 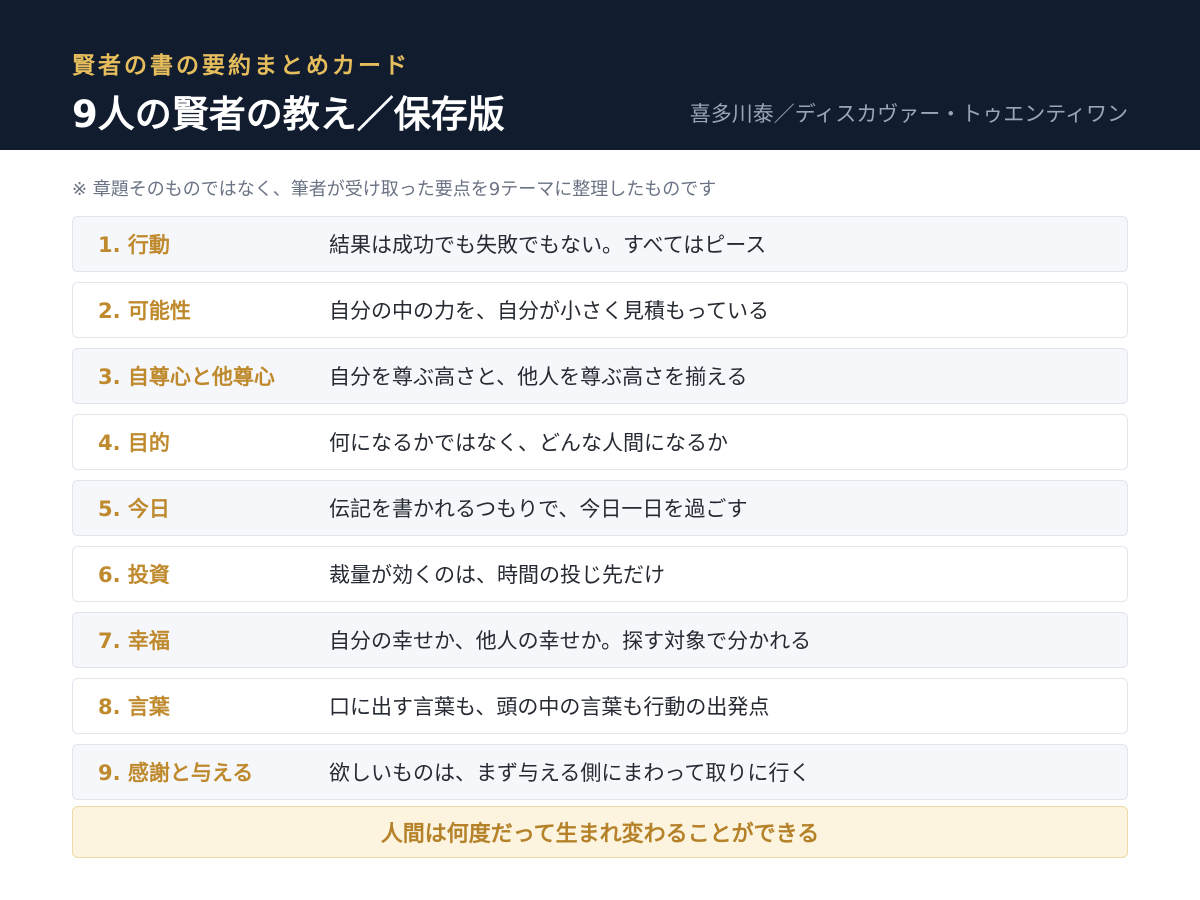 I want to click on closing-message: 人間は何度だって生まれ変わることができる, so click(x=600, y=832).